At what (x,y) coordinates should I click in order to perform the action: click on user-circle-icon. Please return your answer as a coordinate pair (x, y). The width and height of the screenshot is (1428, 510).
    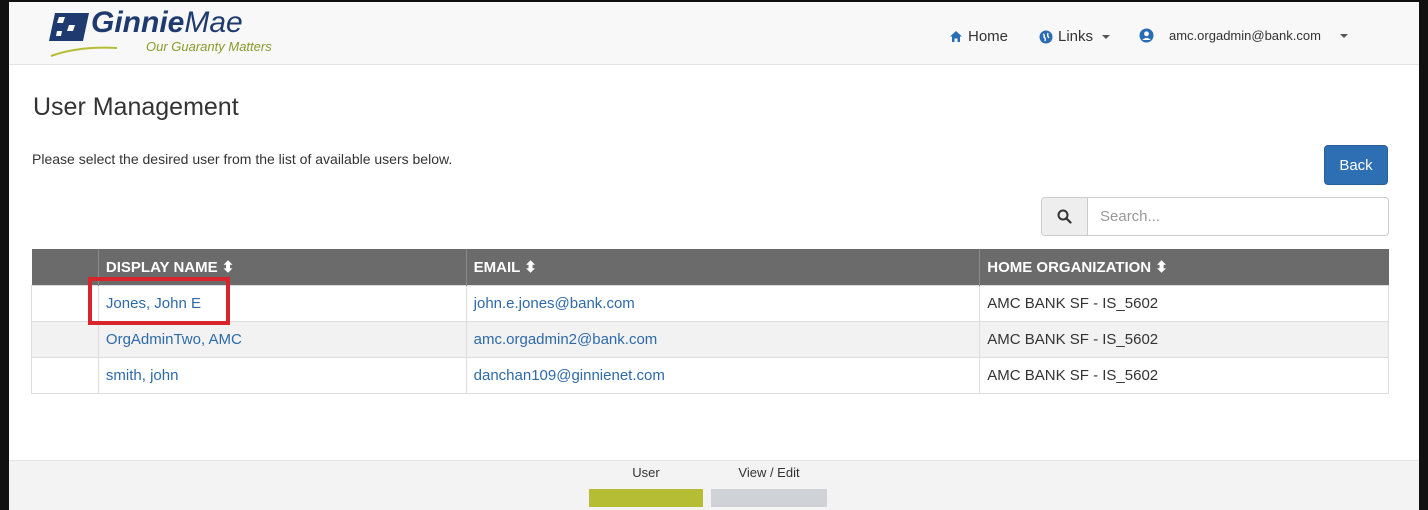
    Looking at the image, I should click on (1146, 35).